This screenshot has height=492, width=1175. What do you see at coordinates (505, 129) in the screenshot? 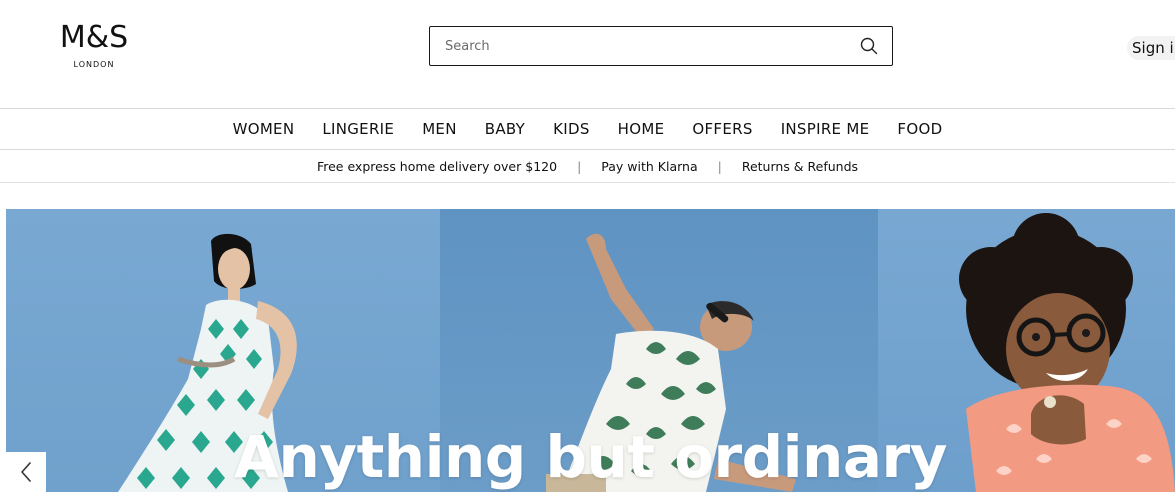
I see `nav-item-baby: BABY` at bounding box center [505, 129].